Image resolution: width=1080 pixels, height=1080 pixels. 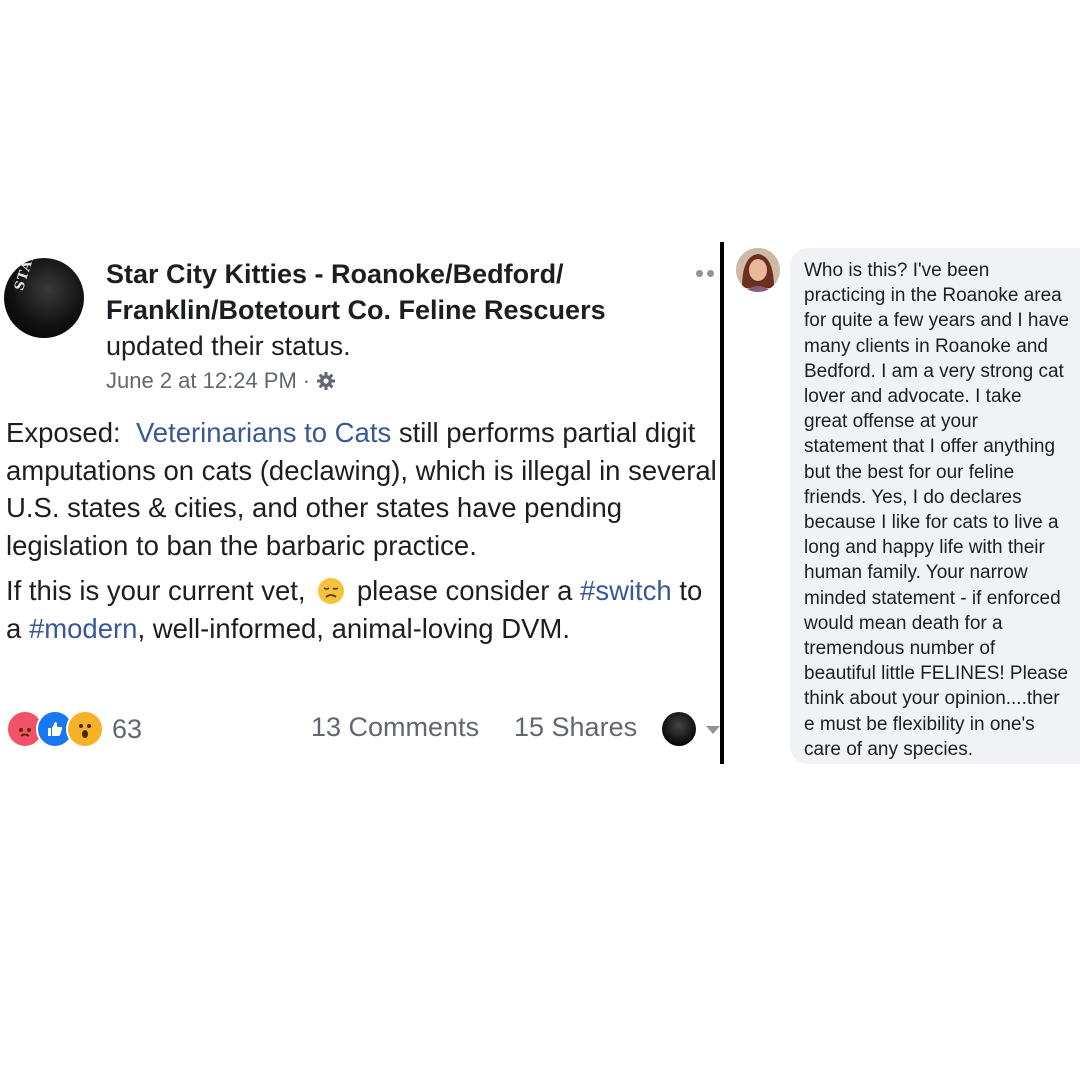 What do you see at coordinates (331, 591) in the screenshot?
I see `disappointed-face-icon` at bounding box center [331, 591].